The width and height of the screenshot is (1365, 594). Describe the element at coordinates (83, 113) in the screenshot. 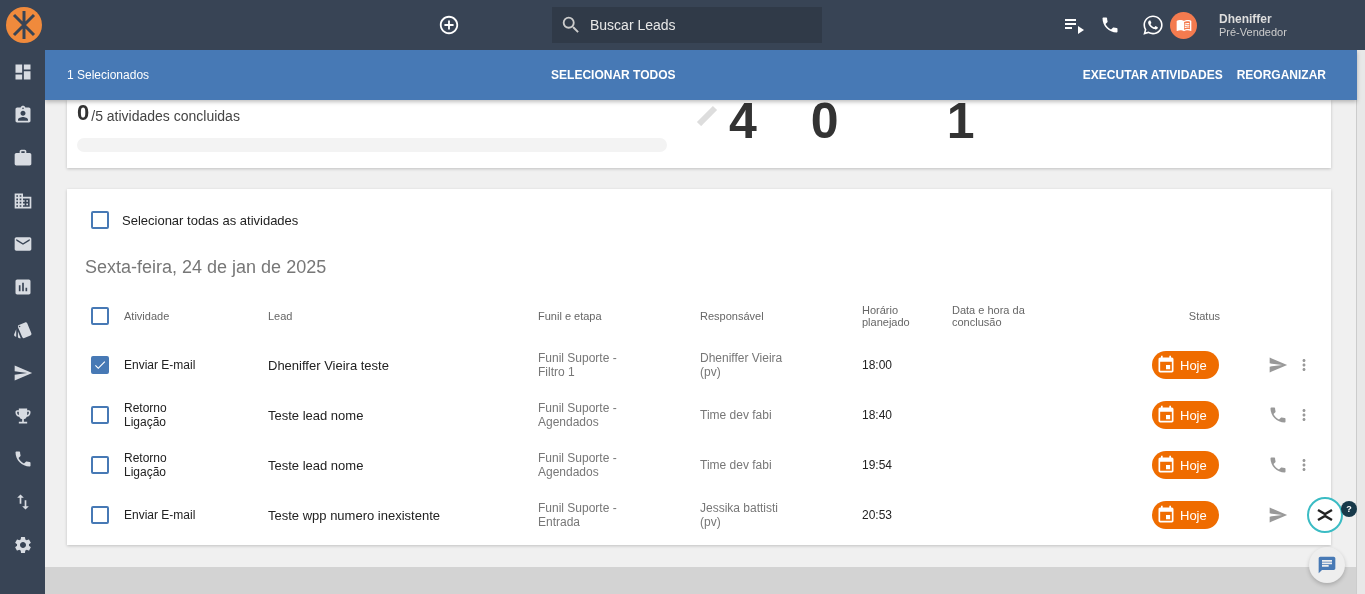

I see `completed-count: 0` at that location.